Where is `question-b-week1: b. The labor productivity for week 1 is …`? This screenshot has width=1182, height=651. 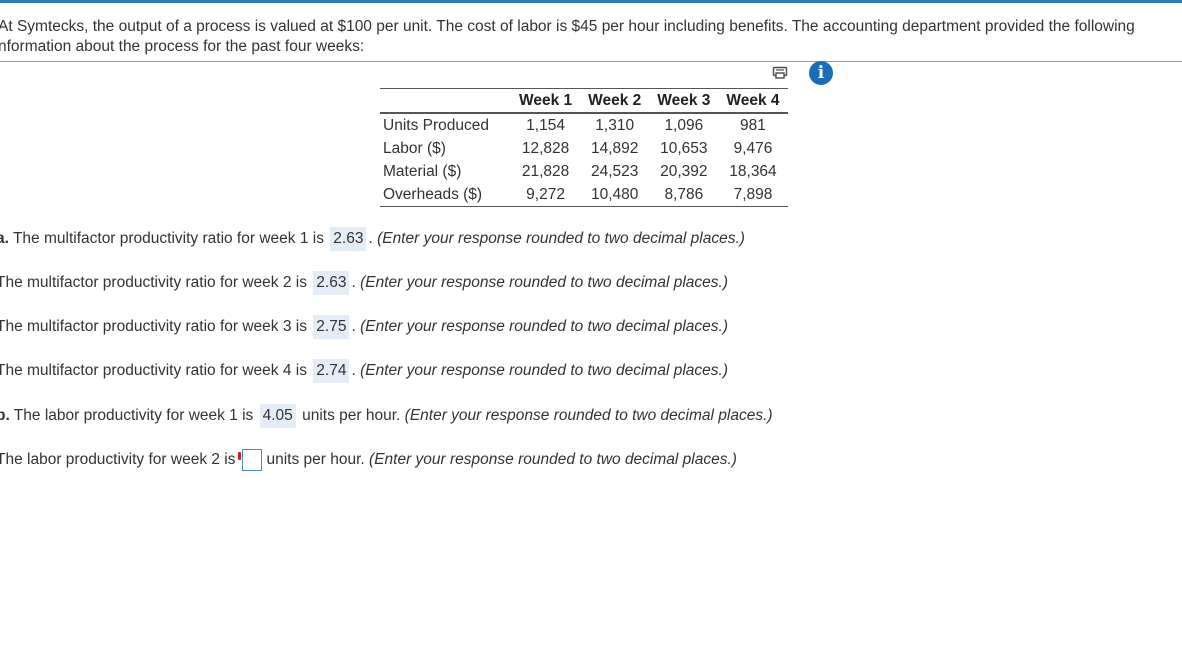 question-b-week1: b. The labor productivity for week 1 is … is located at coordinates (386, 416).